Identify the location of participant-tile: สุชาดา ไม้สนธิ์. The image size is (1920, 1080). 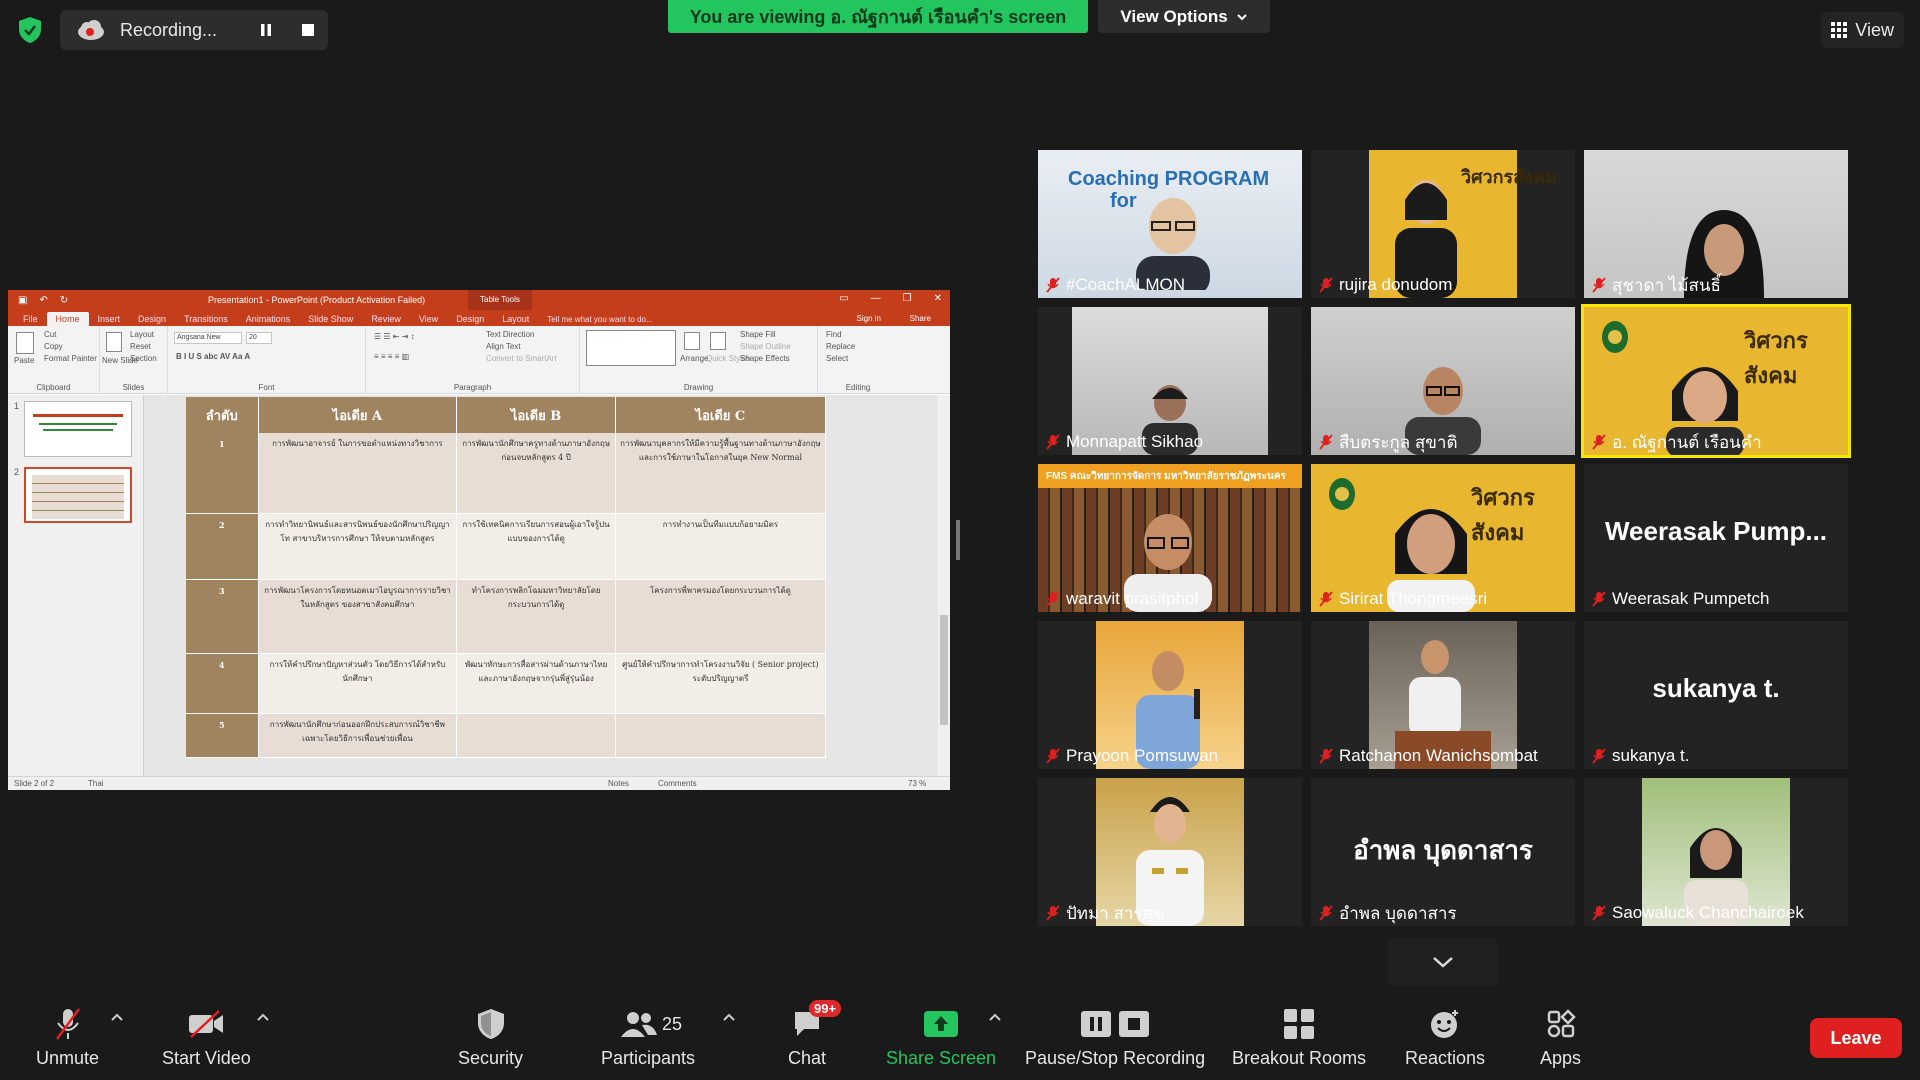
(1716, 224).